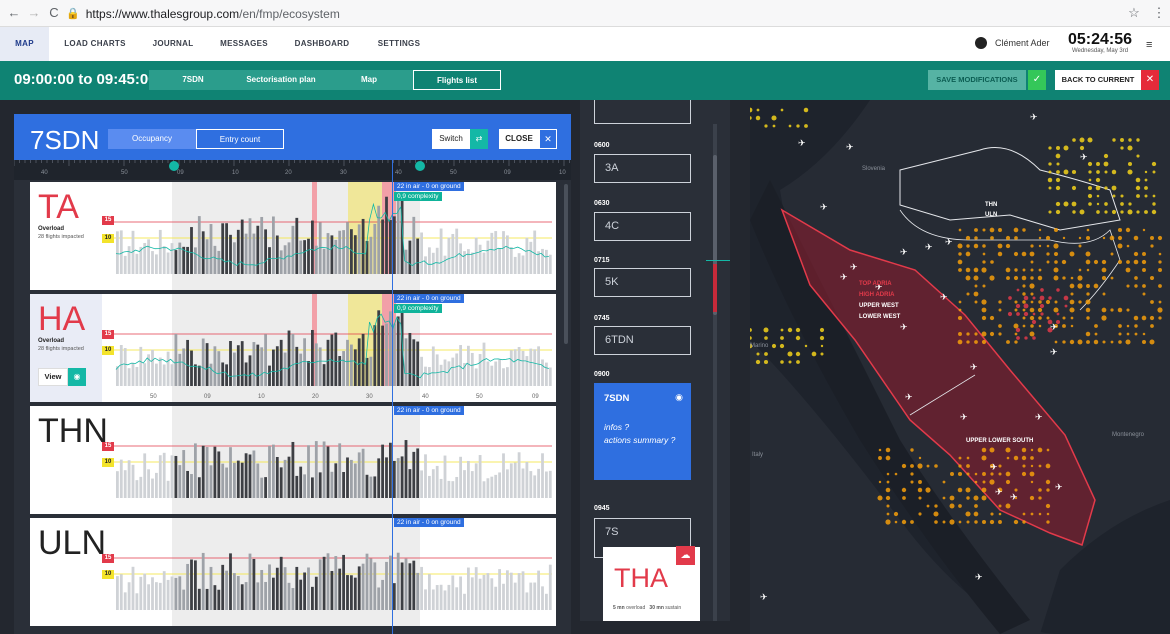 The height and width of the screenshot is (634, 1170). Describe the element at coordinates (535, 397) in the screenshot. I see `axis-tick-label: 09` at that location.